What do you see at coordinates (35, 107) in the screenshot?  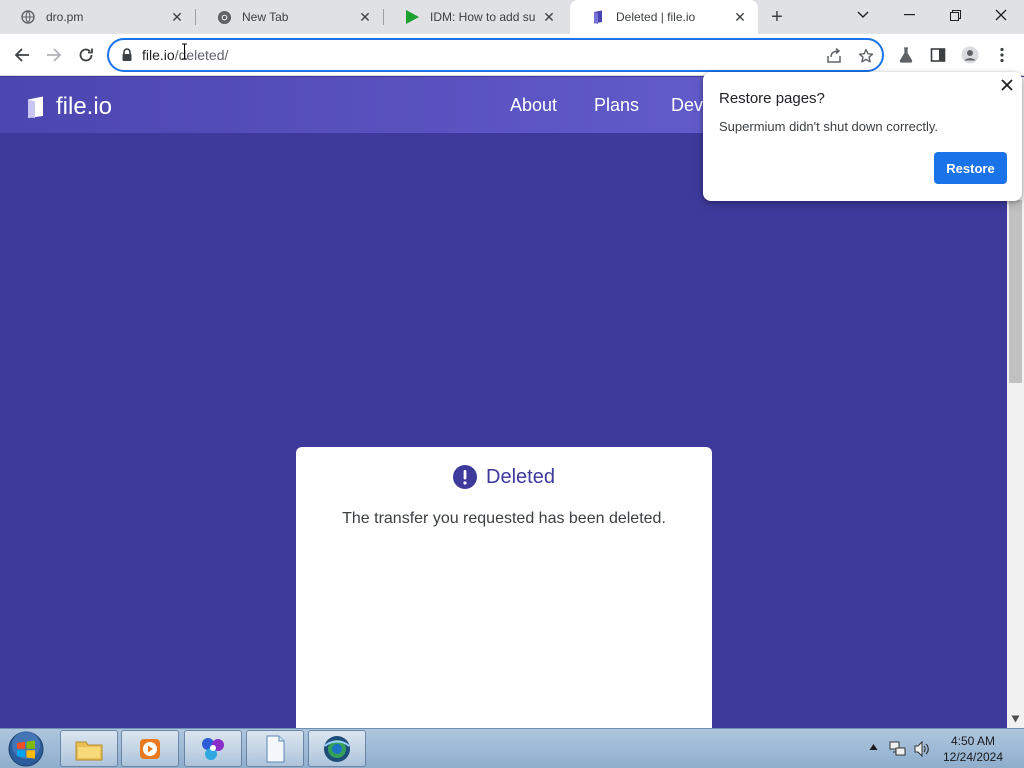 I see `fileio-logo-icon` at bounding box center [35, 107].